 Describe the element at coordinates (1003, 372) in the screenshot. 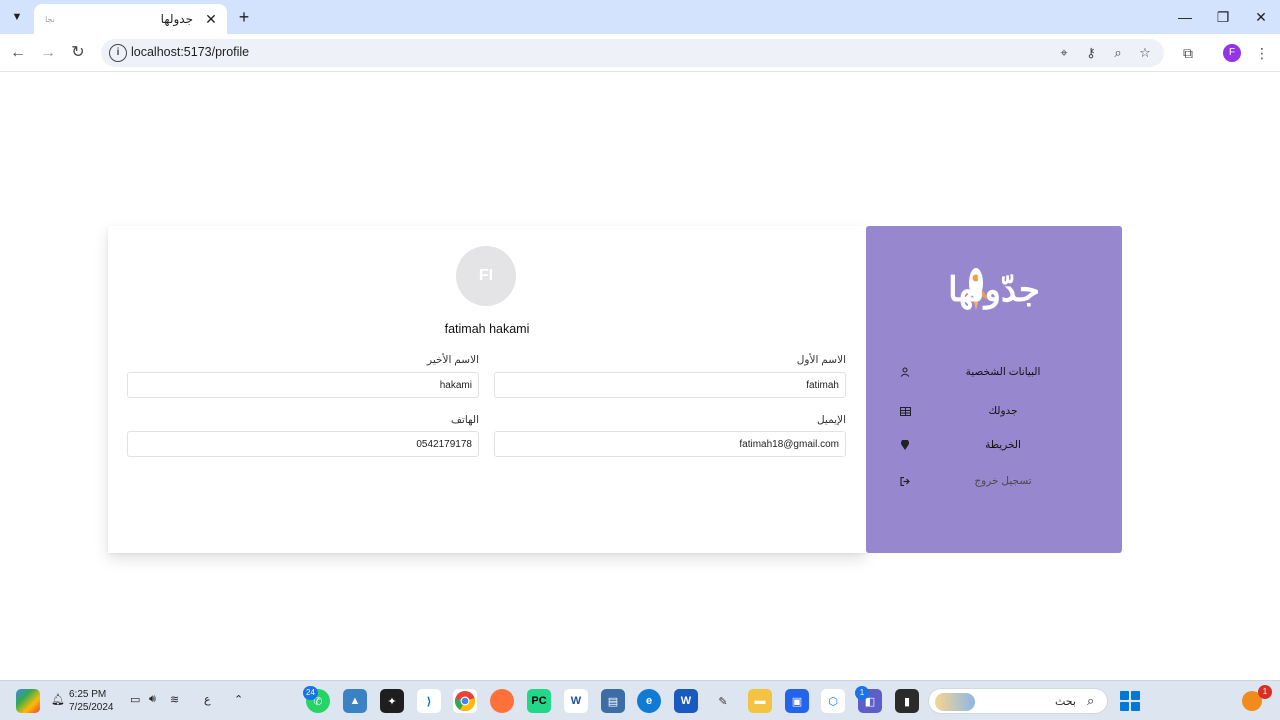

I see `sidebar-item-label: البيانات الشخصية` at that location.